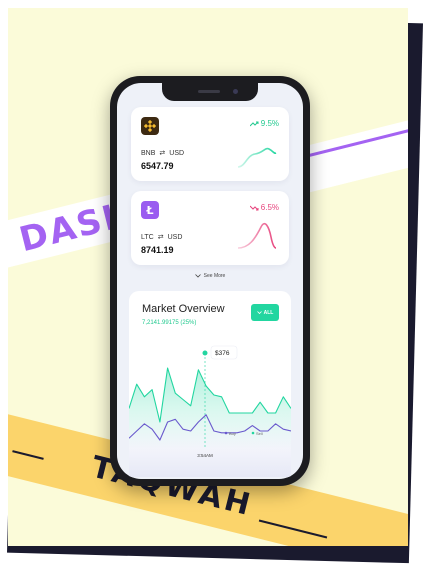 The image size is (425, 565). I want to click on coin-price: 6547.79, so click(157, 166).